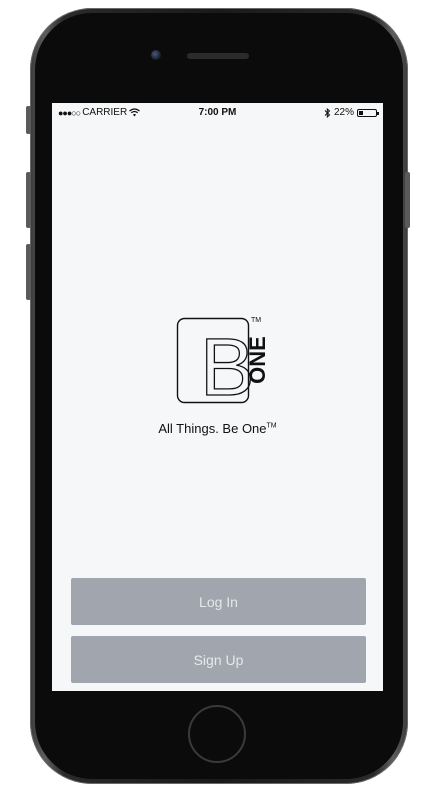 This screenshot has height=786, width=435. Describe the element at coordinates (407, 200) in the screenshot. I see `power-button` at that location.